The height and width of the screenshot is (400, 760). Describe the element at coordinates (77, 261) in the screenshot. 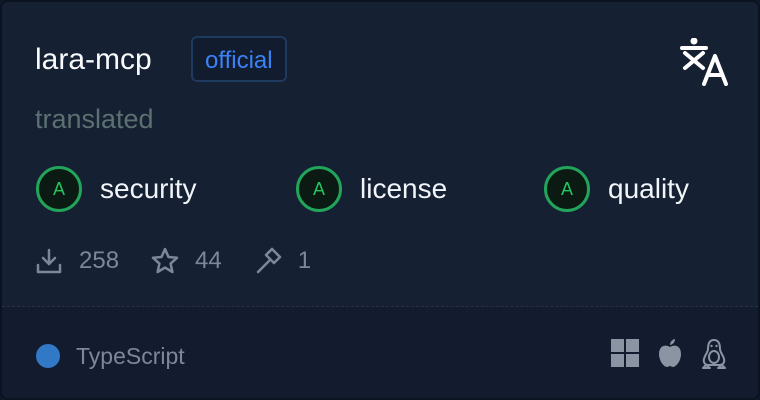

I see `downloads-stat: 258` at that location.